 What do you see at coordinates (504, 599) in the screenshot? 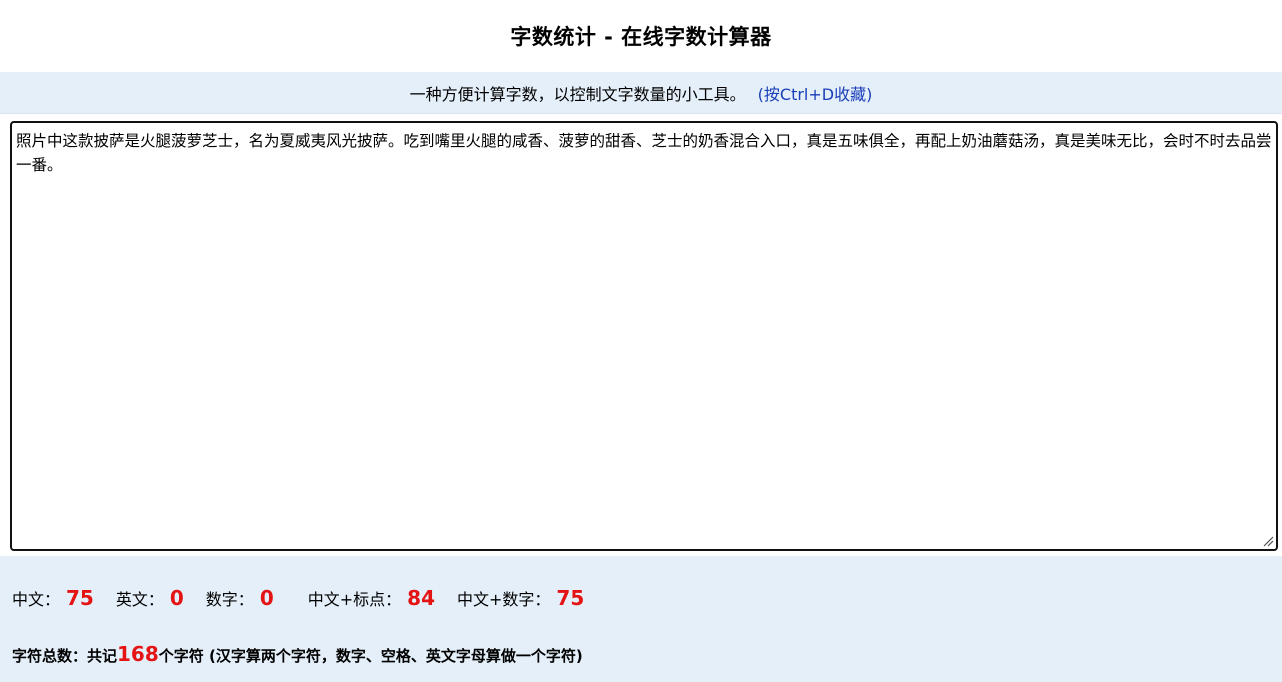
I see `stat-chinese-digits-label: 中文+数字：` at bounding box center [504, 599].